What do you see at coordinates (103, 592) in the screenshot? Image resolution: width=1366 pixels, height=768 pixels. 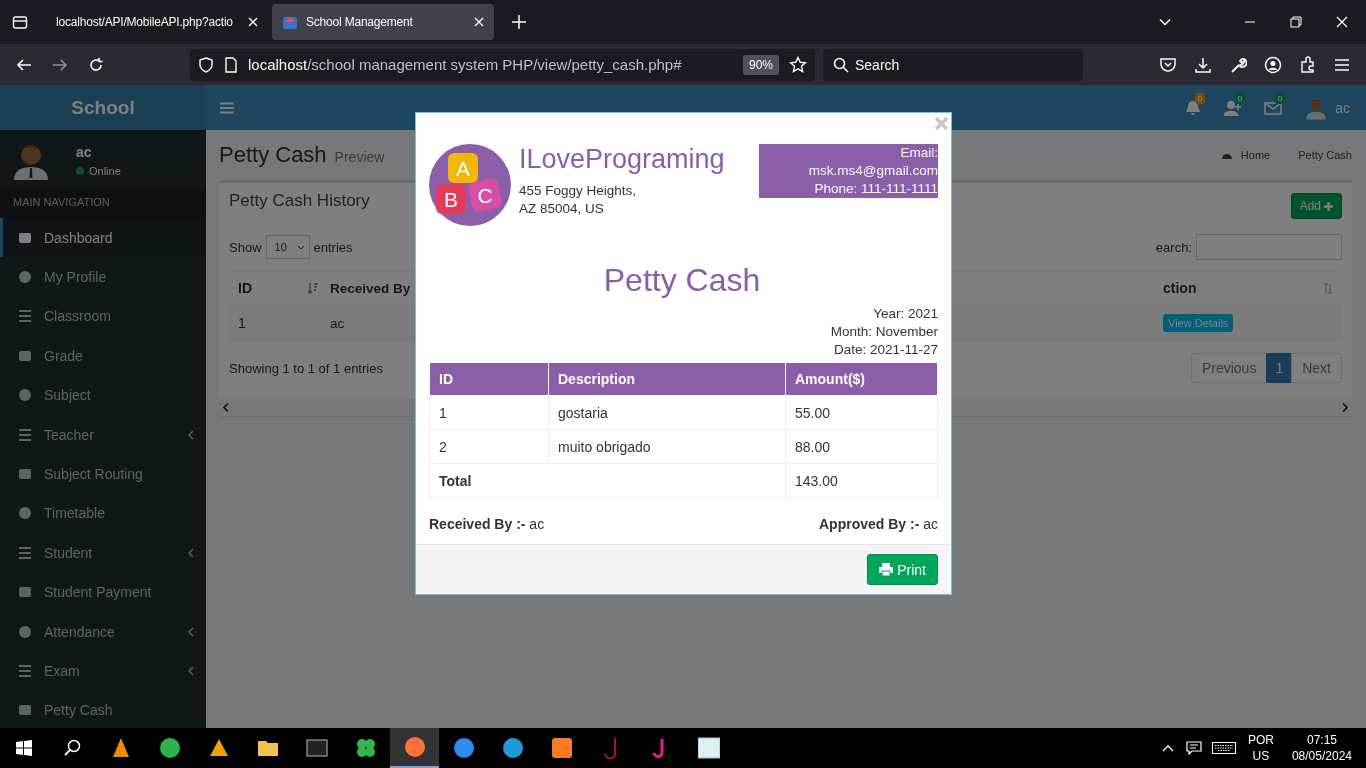 I see `nav-item: Student Payment` at bounding box center [103, 592].